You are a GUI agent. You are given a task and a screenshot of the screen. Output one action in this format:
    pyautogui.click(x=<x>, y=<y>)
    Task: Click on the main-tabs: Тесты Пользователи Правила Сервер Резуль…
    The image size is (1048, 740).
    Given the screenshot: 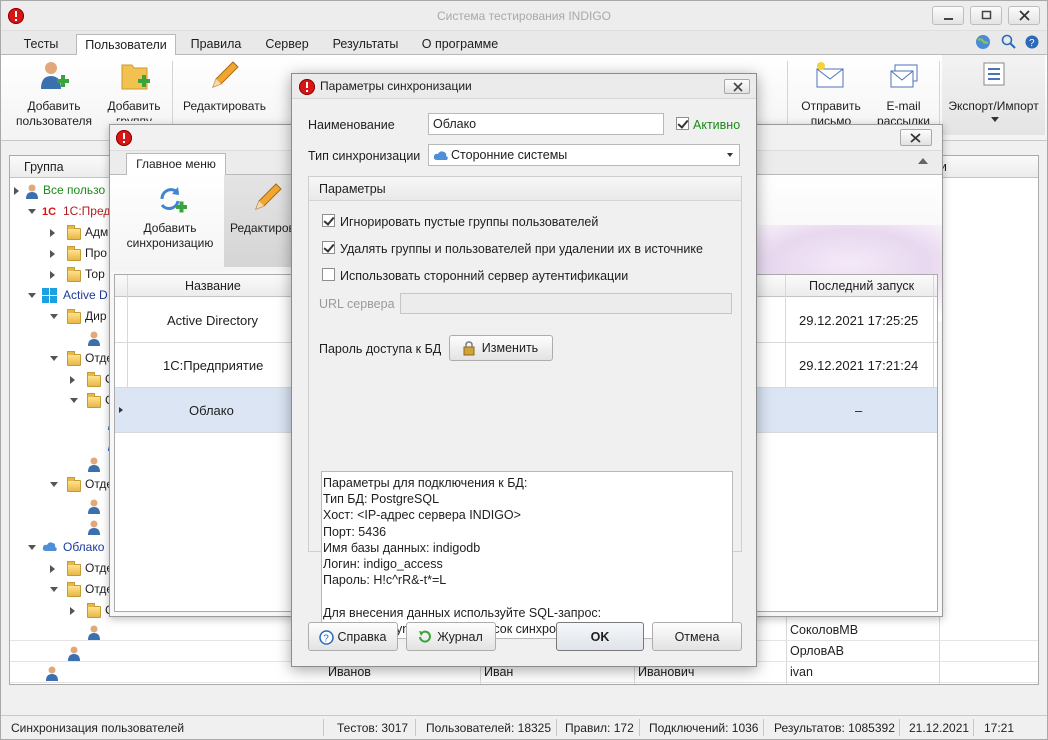 What is the action you would take?
    pyautogui.click(x=524, y=43)
    